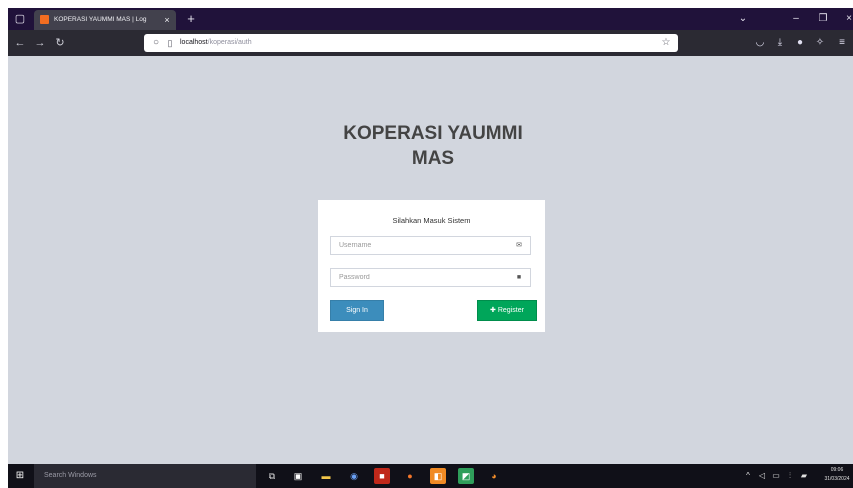 The height and width of the screenshot is (488, 853). I want to click on password-input, so click(421, 277).